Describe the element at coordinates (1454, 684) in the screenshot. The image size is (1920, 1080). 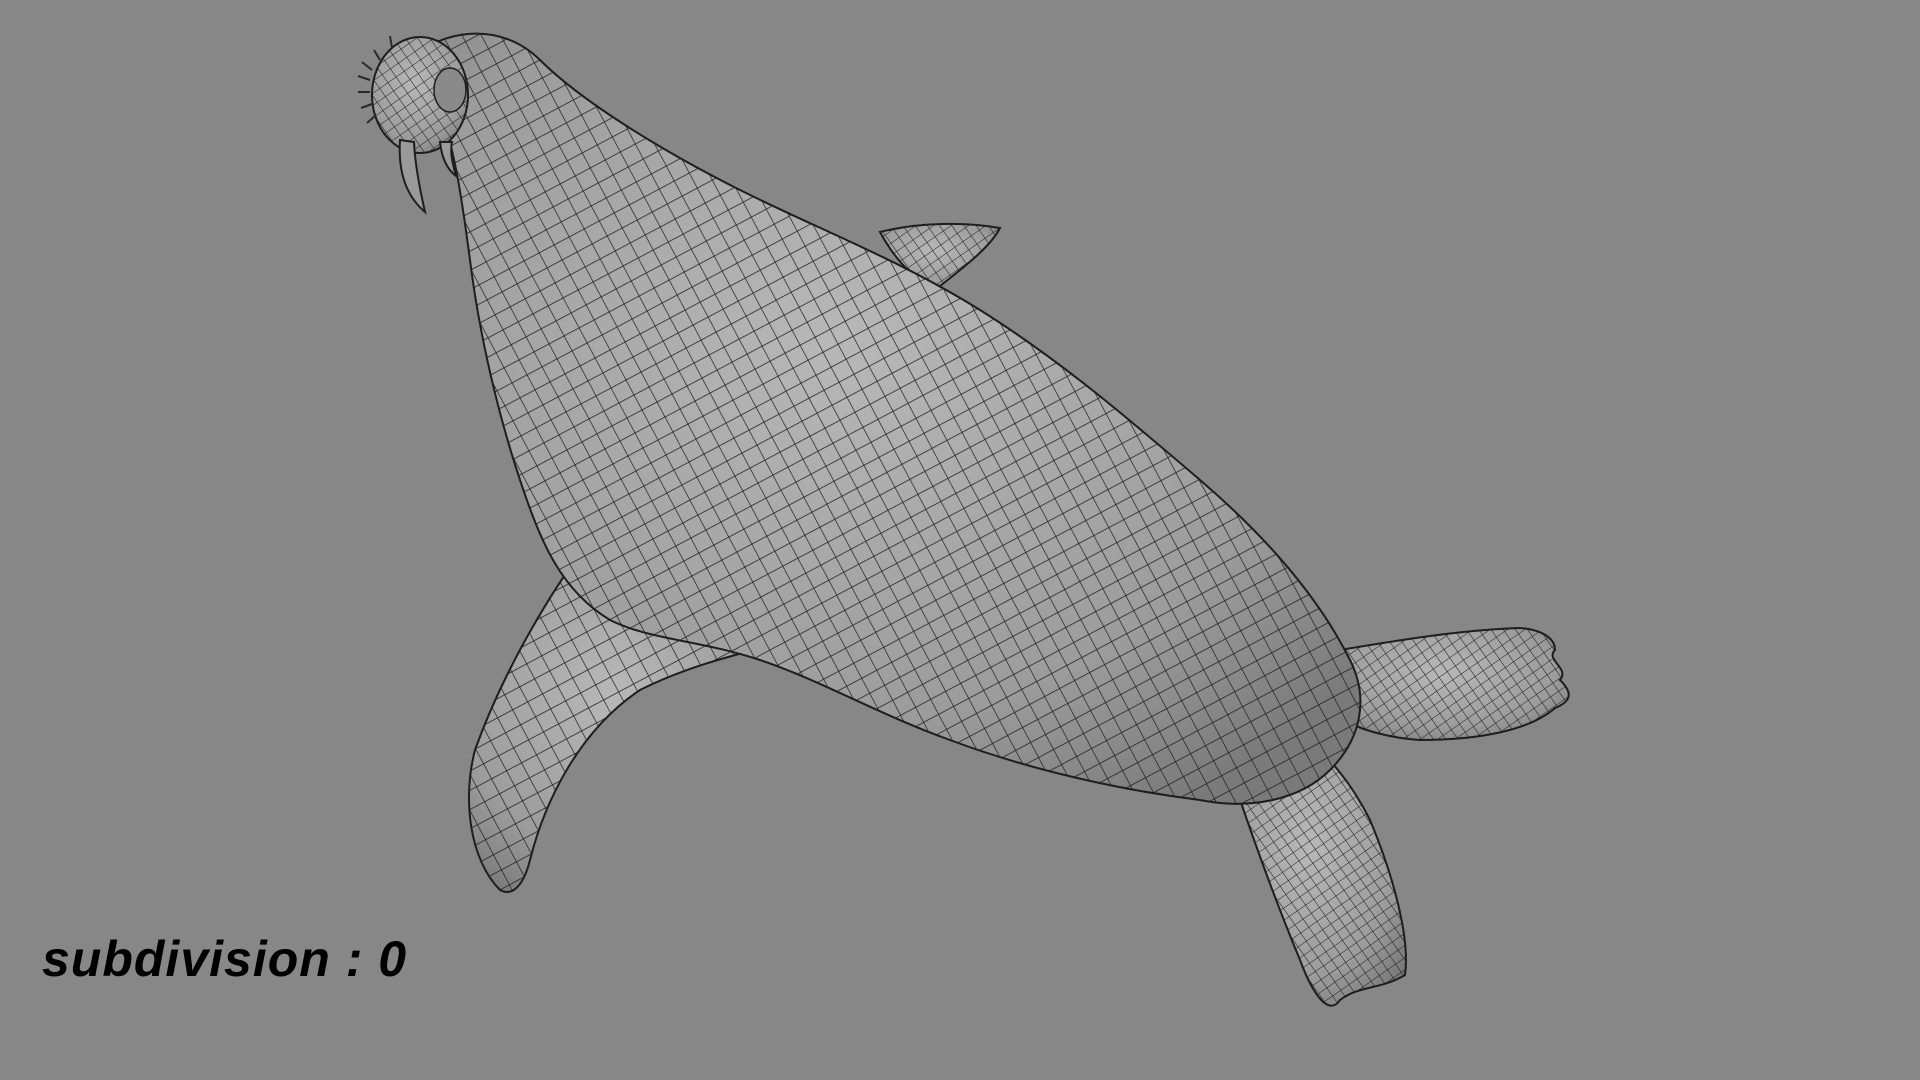
I see `tail-flipper` at that location.